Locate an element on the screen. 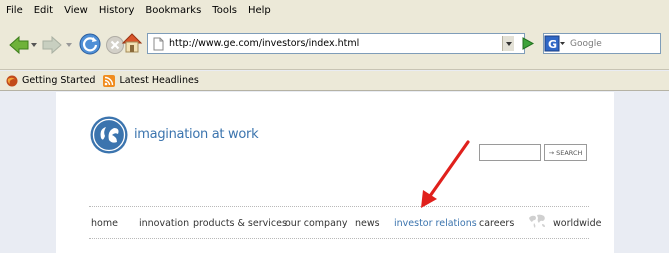  bookmark-latest-headlines: Latest Headlines is located at coordinates (151, 80).